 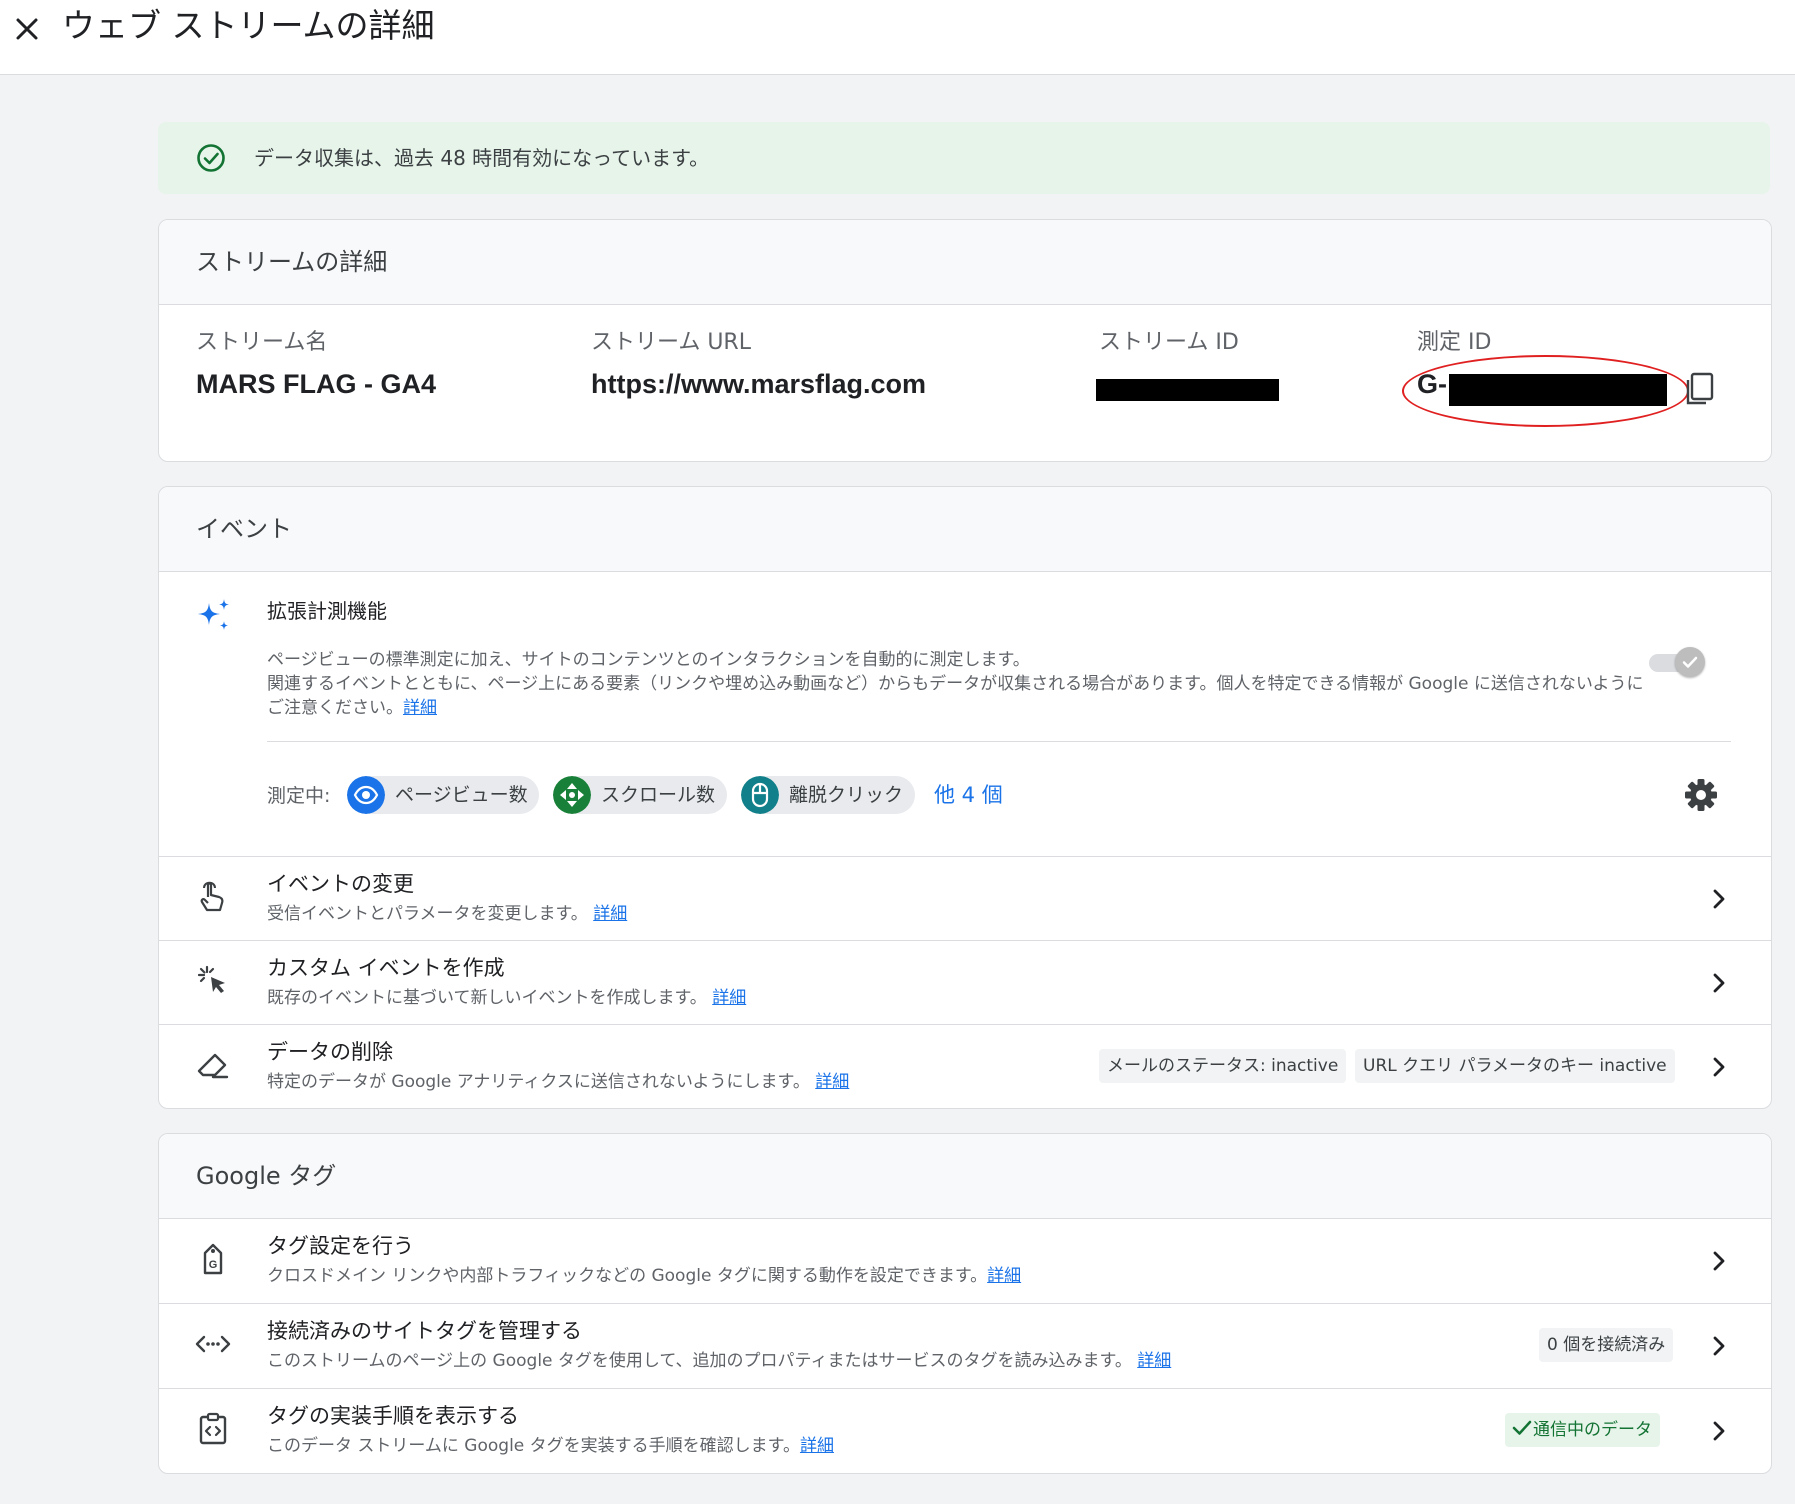 What do you see at coordinates (999, 741) in the screenshot?
I see `divider` at bounding box center [999, 741].